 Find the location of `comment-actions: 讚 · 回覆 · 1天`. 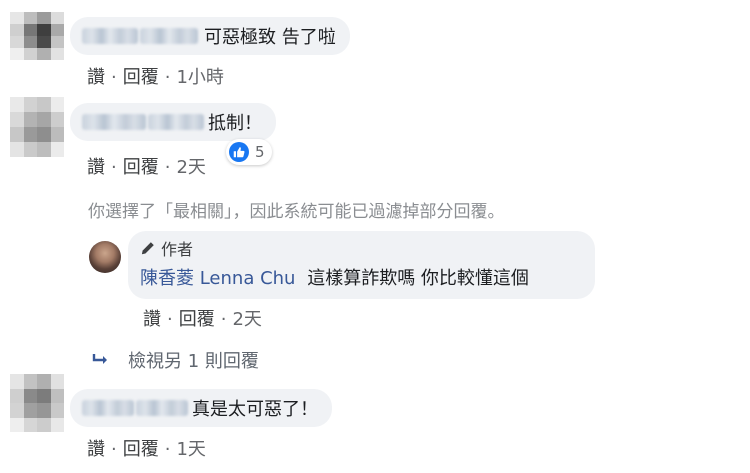

comment-actions: 讚 · 回覆 · 1天 is located at coordinates (146, 448).